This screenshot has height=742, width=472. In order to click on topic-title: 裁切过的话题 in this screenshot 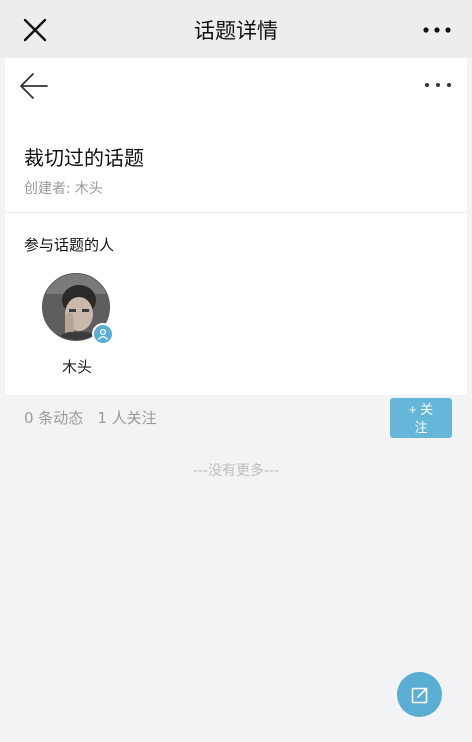, I will do `click(84, 158)`.